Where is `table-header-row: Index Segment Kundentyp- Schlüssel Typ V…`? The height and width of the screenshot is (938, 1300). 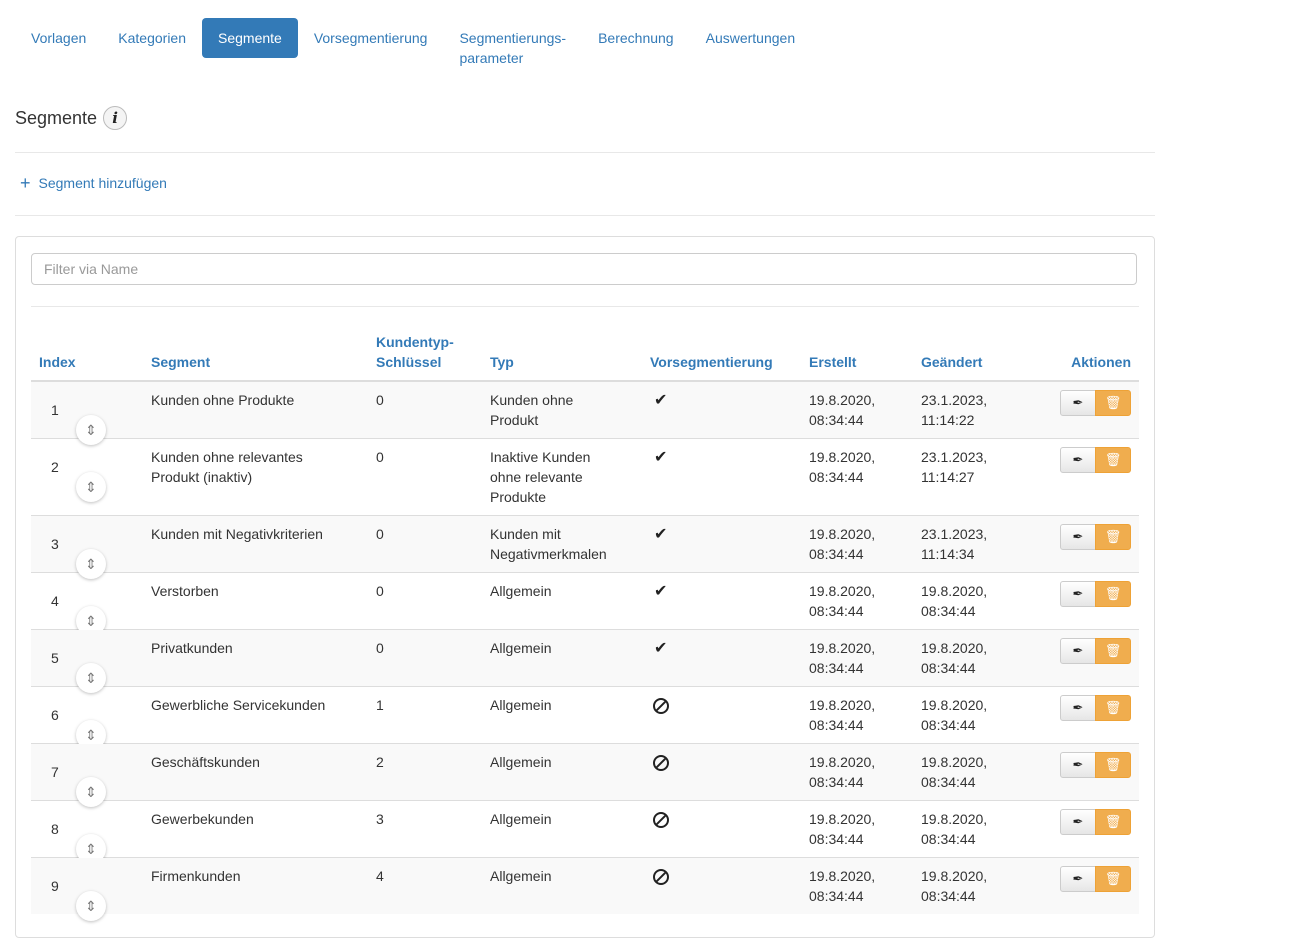 table-header-row: Index Segment Kundentyp- Schlüssel Typ V… is located at coordinates (585, 353).